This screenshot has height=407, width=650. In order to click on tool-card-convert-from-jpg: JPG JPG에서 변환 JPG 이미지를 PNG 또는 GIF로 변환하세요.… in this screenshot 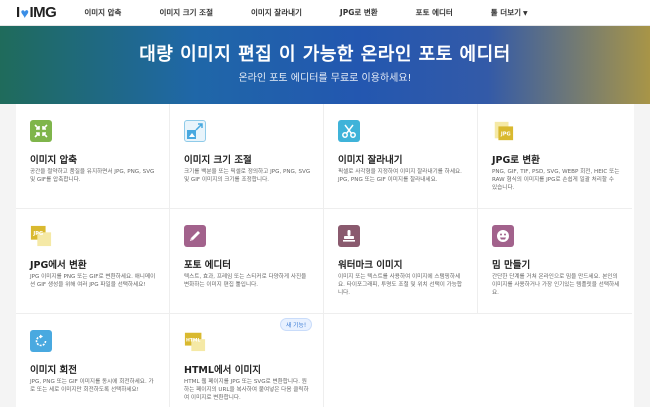, I will do `click(93, 261)`.